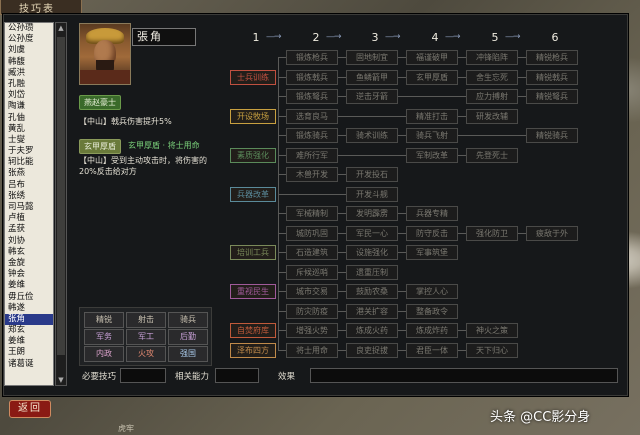  I want to click on officer-list-item: 轲比能, so click(29, 162).